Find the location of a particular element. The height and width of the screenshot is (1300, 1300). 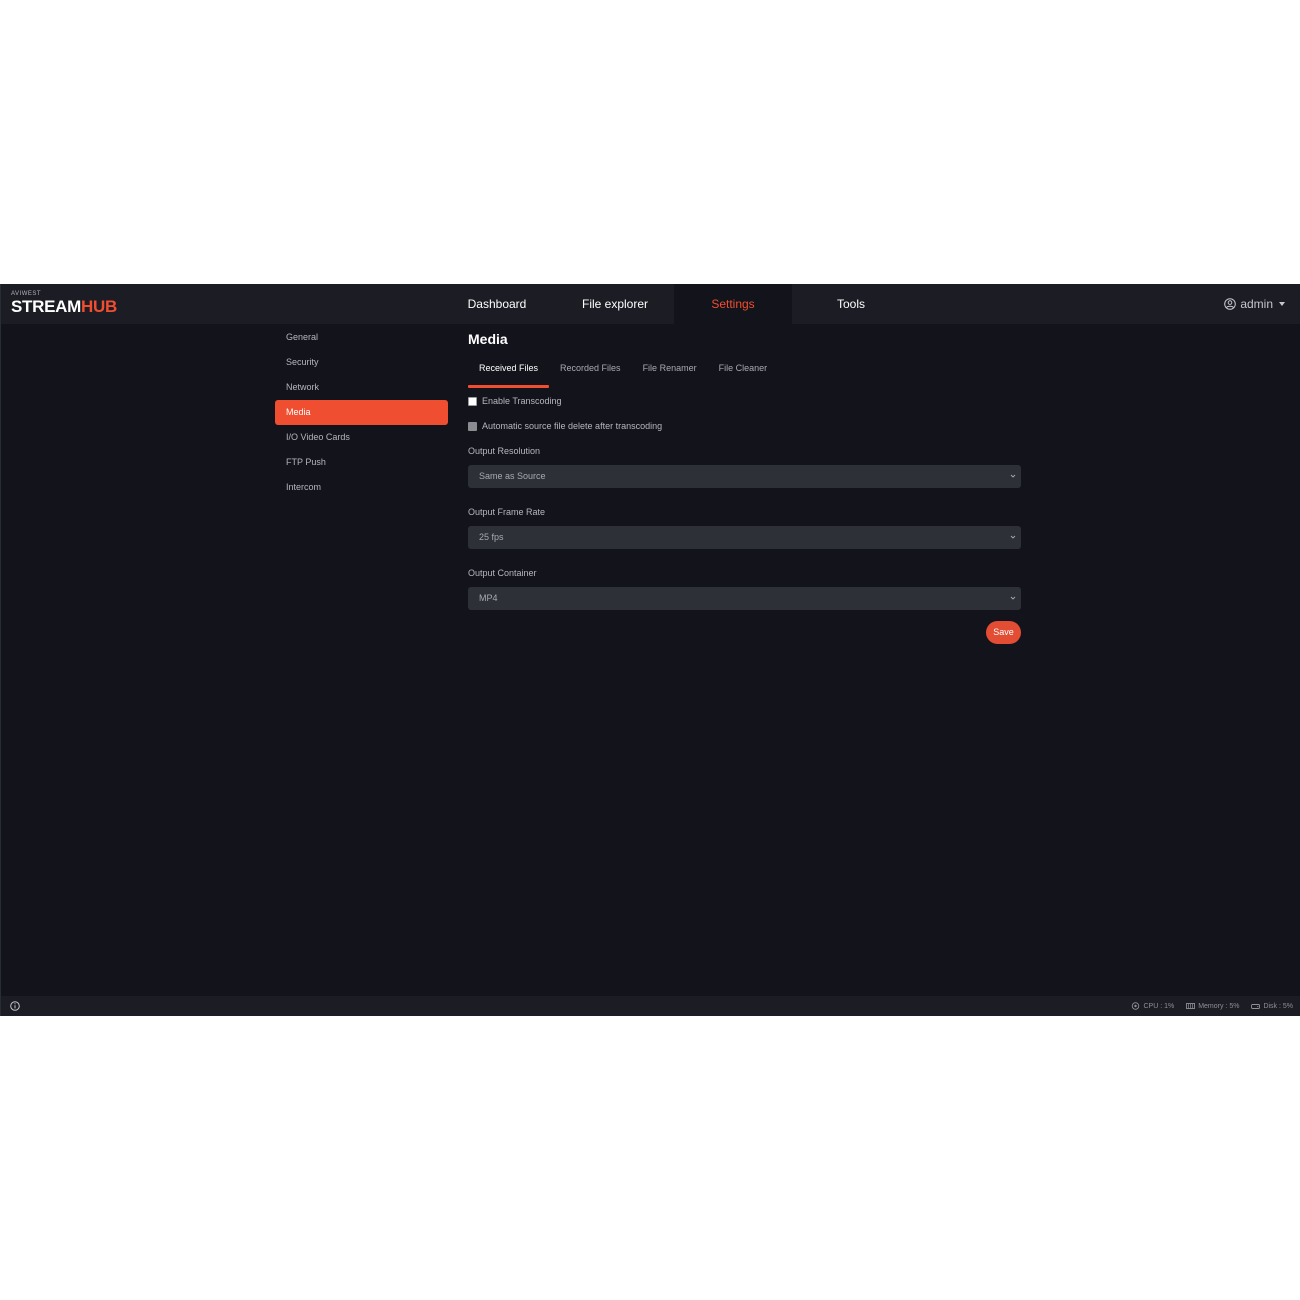

main-nav: Dashboard File explorer Settings Tools is located at coordinates (674, 304).